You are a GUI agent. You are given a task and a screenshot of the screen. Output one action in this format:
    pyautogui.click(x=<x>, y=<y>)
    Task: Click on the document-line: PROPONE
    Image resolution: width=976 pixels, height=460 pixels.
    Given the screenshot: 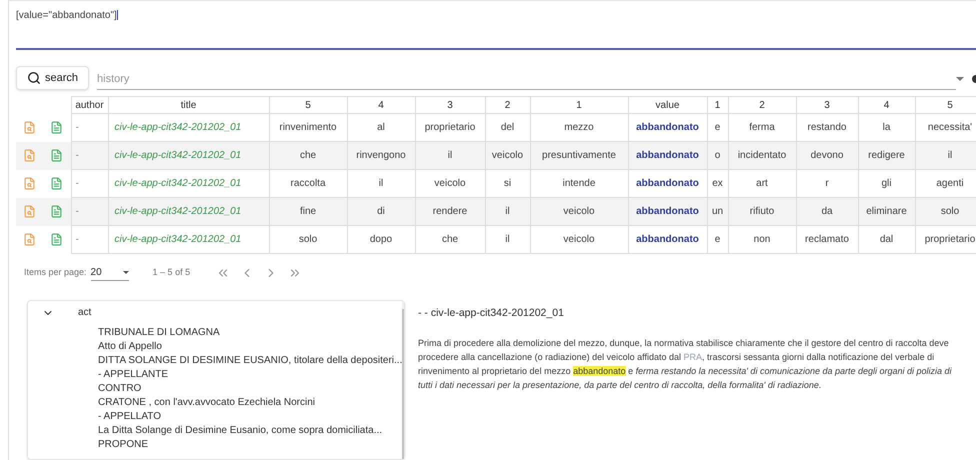 What is the action you would take?
    pyautogui.click(x=124, y=445)
    